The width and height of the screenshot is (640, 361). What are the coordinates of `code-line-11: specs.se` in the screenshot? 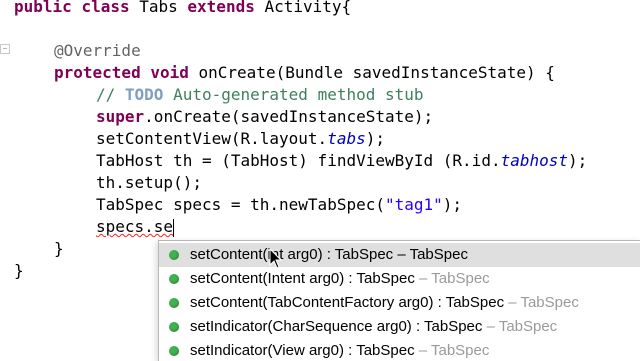 It's located at (135, 227).